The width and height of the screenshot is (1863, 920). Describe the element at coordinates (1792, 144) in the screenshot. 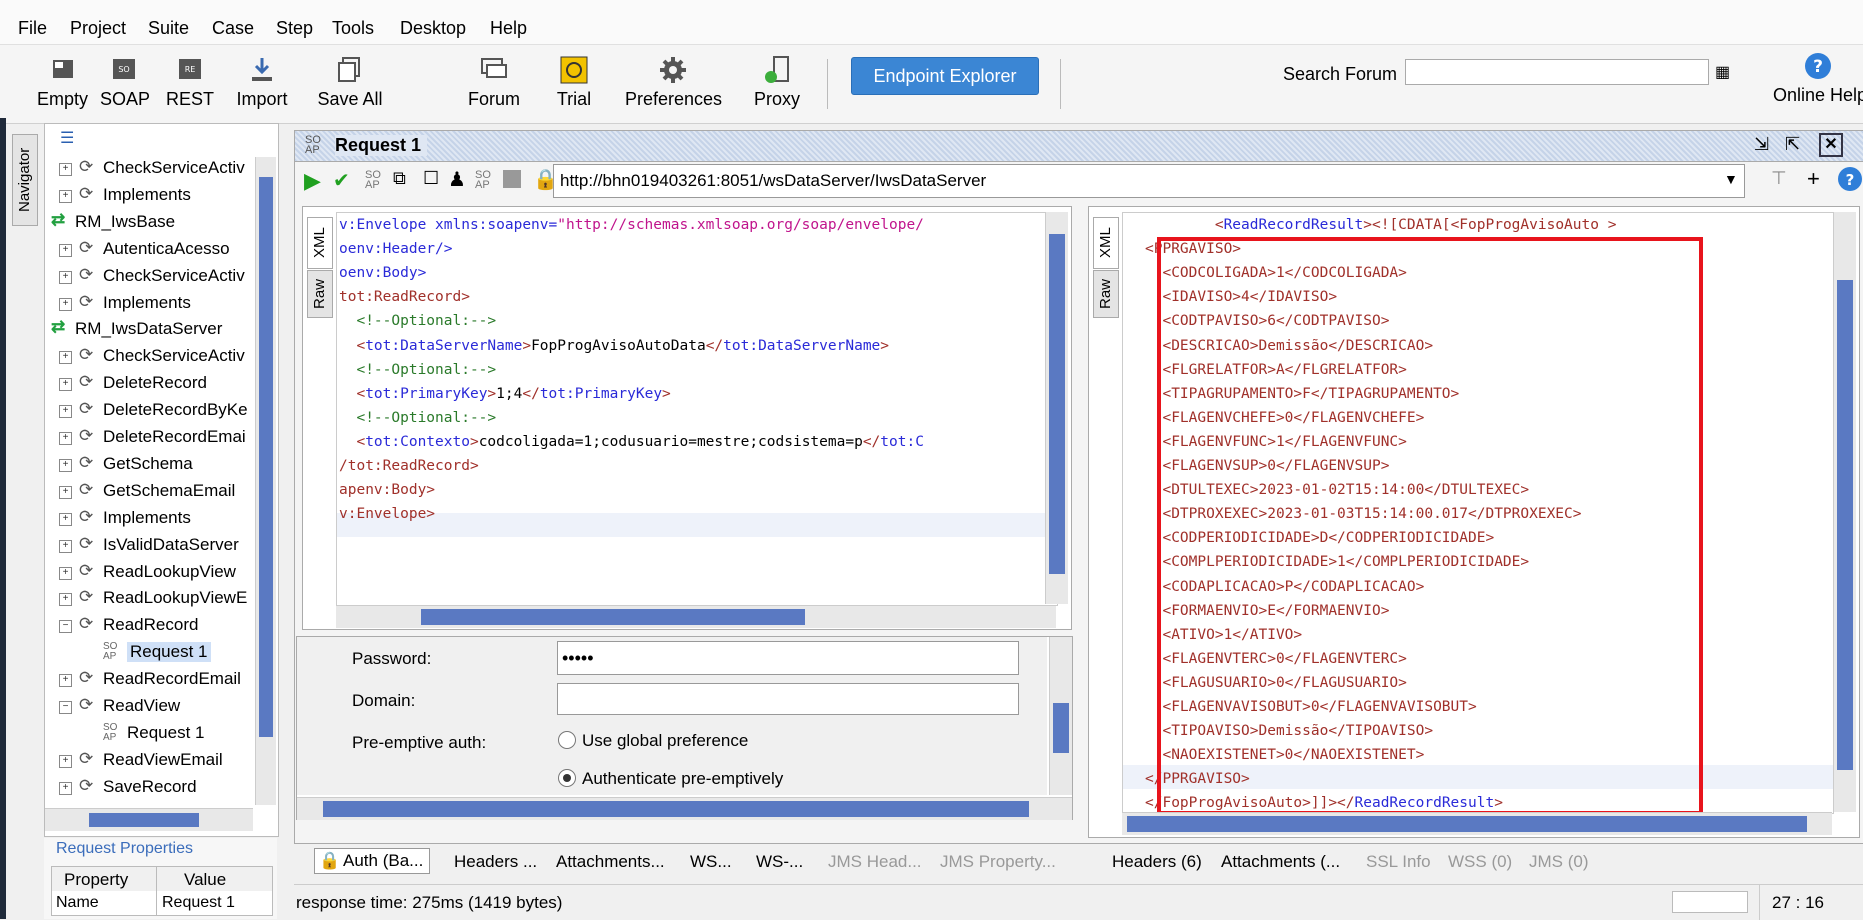

I see `float-icon: ⇱` at that location.